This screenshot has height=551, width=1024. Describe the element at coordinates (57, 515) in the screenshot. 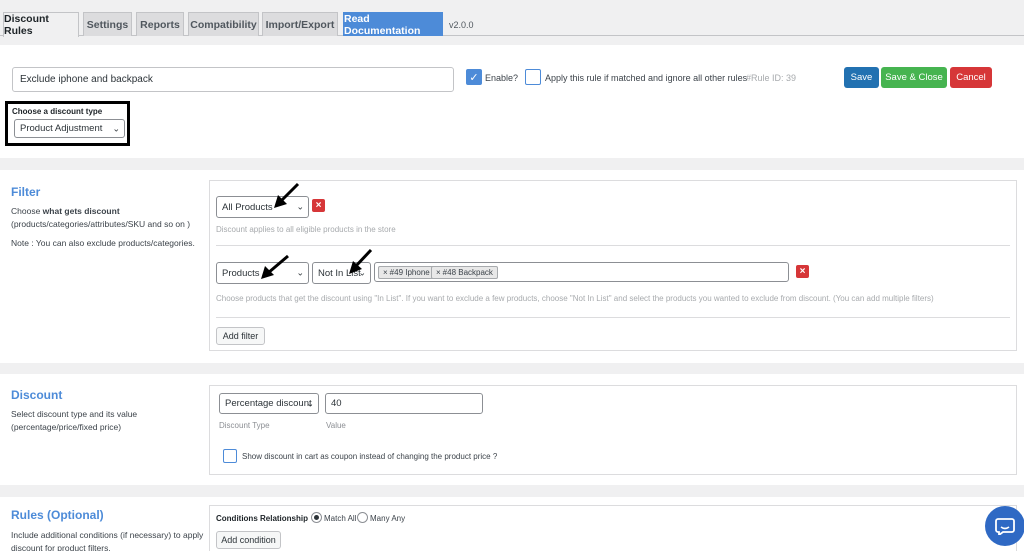

I see `rules-title: Rules (Optional)` at that location.